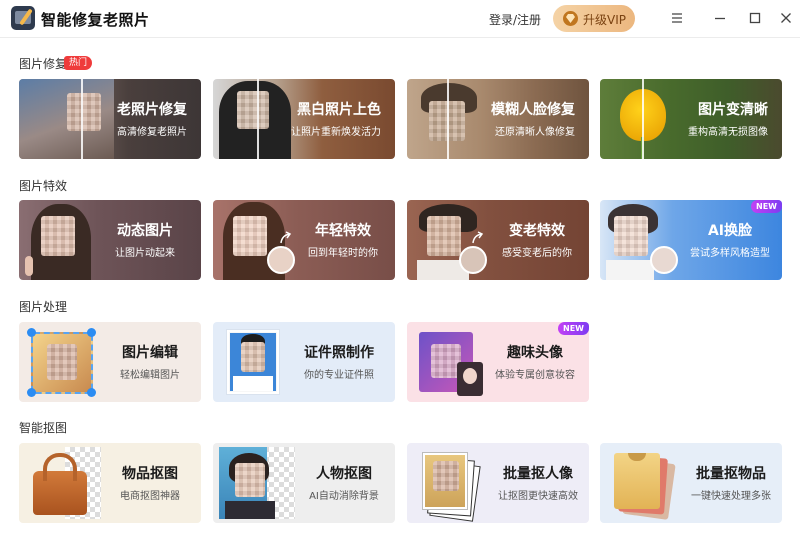 The height and width of the screenshot is (533, 800). What do you see at coordinates (304, 119) in the screenshot?
I see `card-colorize-bw: 黑白照片上色 让照片重新焕发活力` at bounding box center [304, 119].